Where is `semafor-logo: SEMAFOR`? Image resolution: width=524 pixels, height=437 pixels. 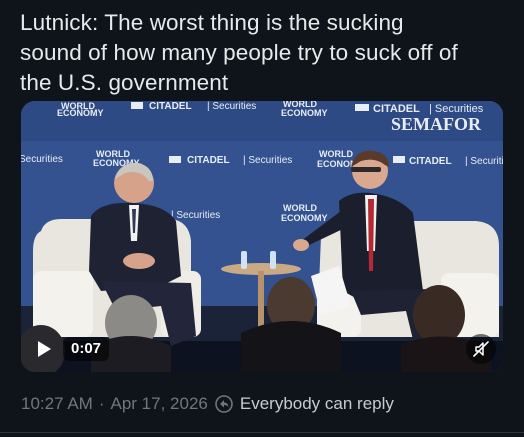 semafor-logo: SEMAFOR is located at coordinates (436, 124).